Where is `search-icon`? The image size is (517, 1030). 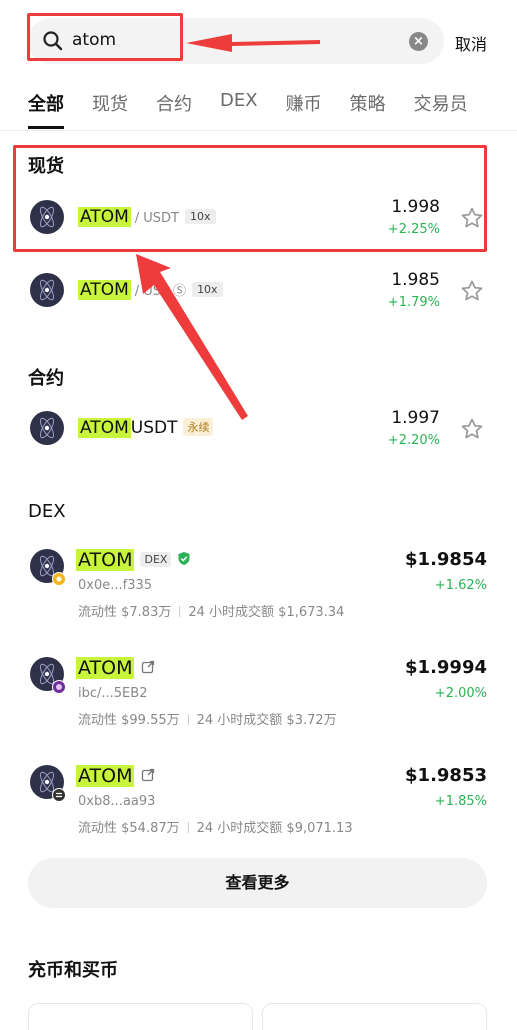
search-icon is located at coordinates (53, 41).